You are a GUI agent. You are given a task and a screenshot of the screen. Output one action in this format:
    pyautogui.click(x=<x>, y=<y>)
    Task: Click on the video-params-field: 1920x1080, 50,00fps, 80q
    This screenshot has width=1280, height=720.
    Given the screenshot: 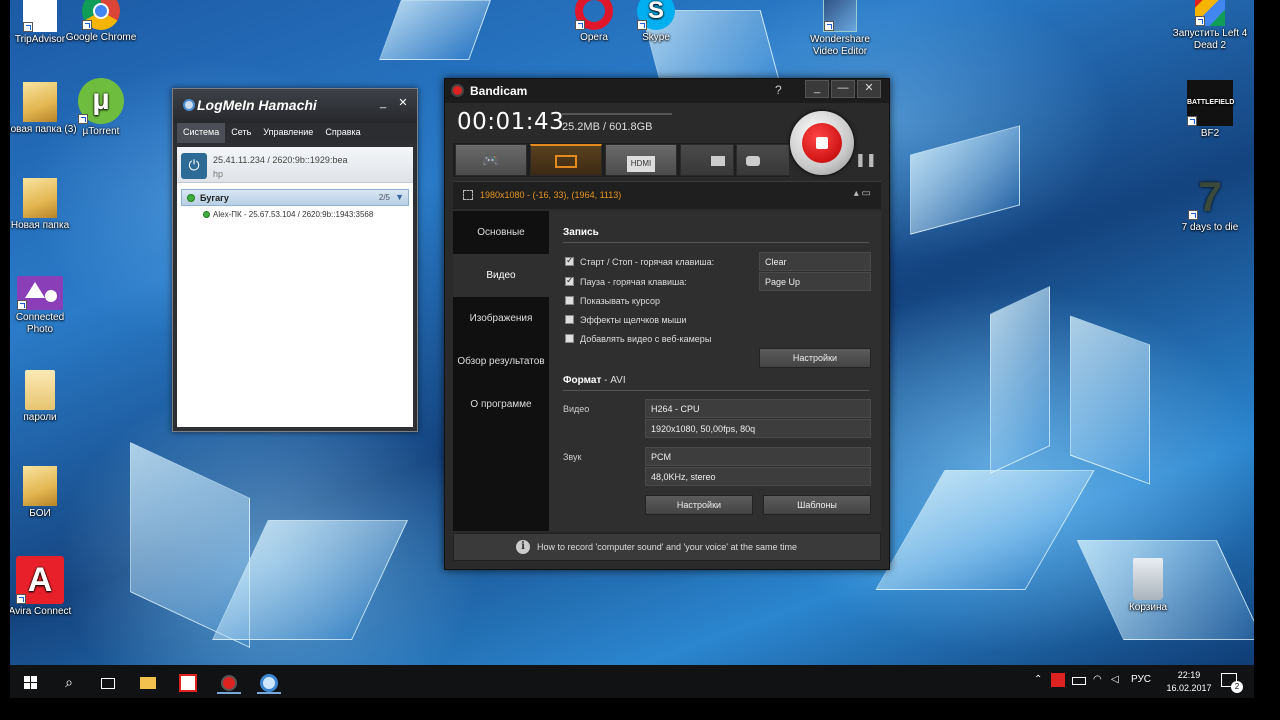 What is the action you would take?
    pyautogui.click(x=758, y=428)
    